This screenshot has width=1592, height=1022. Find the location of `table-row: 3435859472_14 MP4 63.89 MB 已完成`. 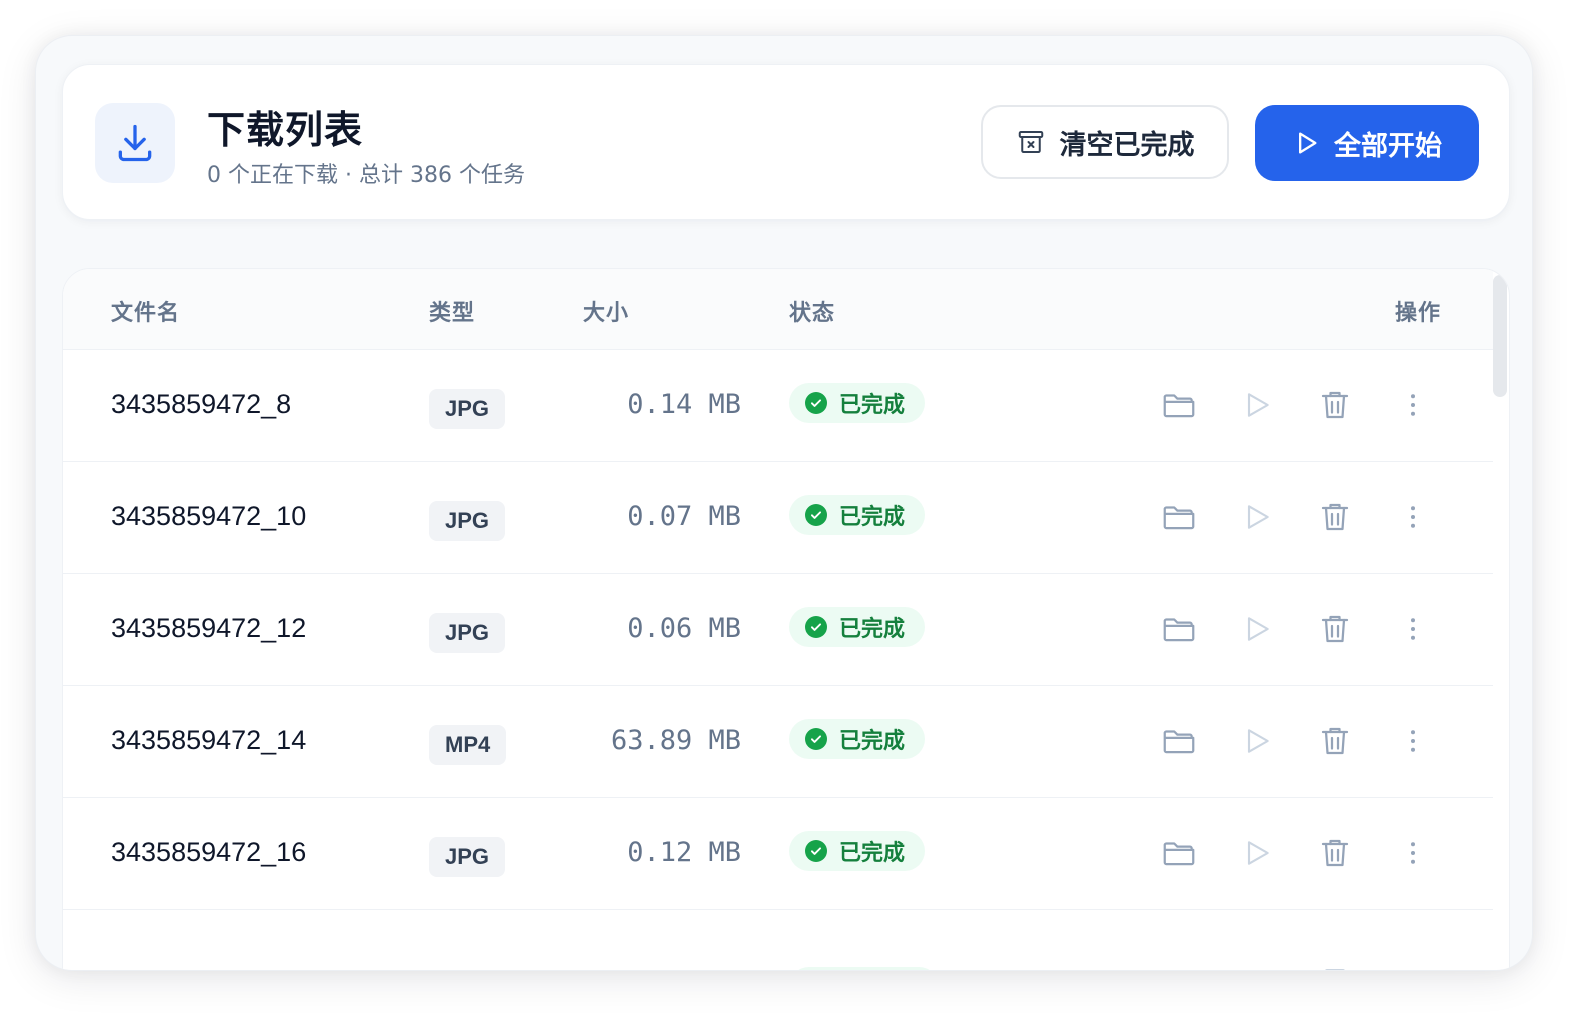

table-row: 3435859472_14 MP4 63.89 MB 已完成 is located at coordinates (778, 741).